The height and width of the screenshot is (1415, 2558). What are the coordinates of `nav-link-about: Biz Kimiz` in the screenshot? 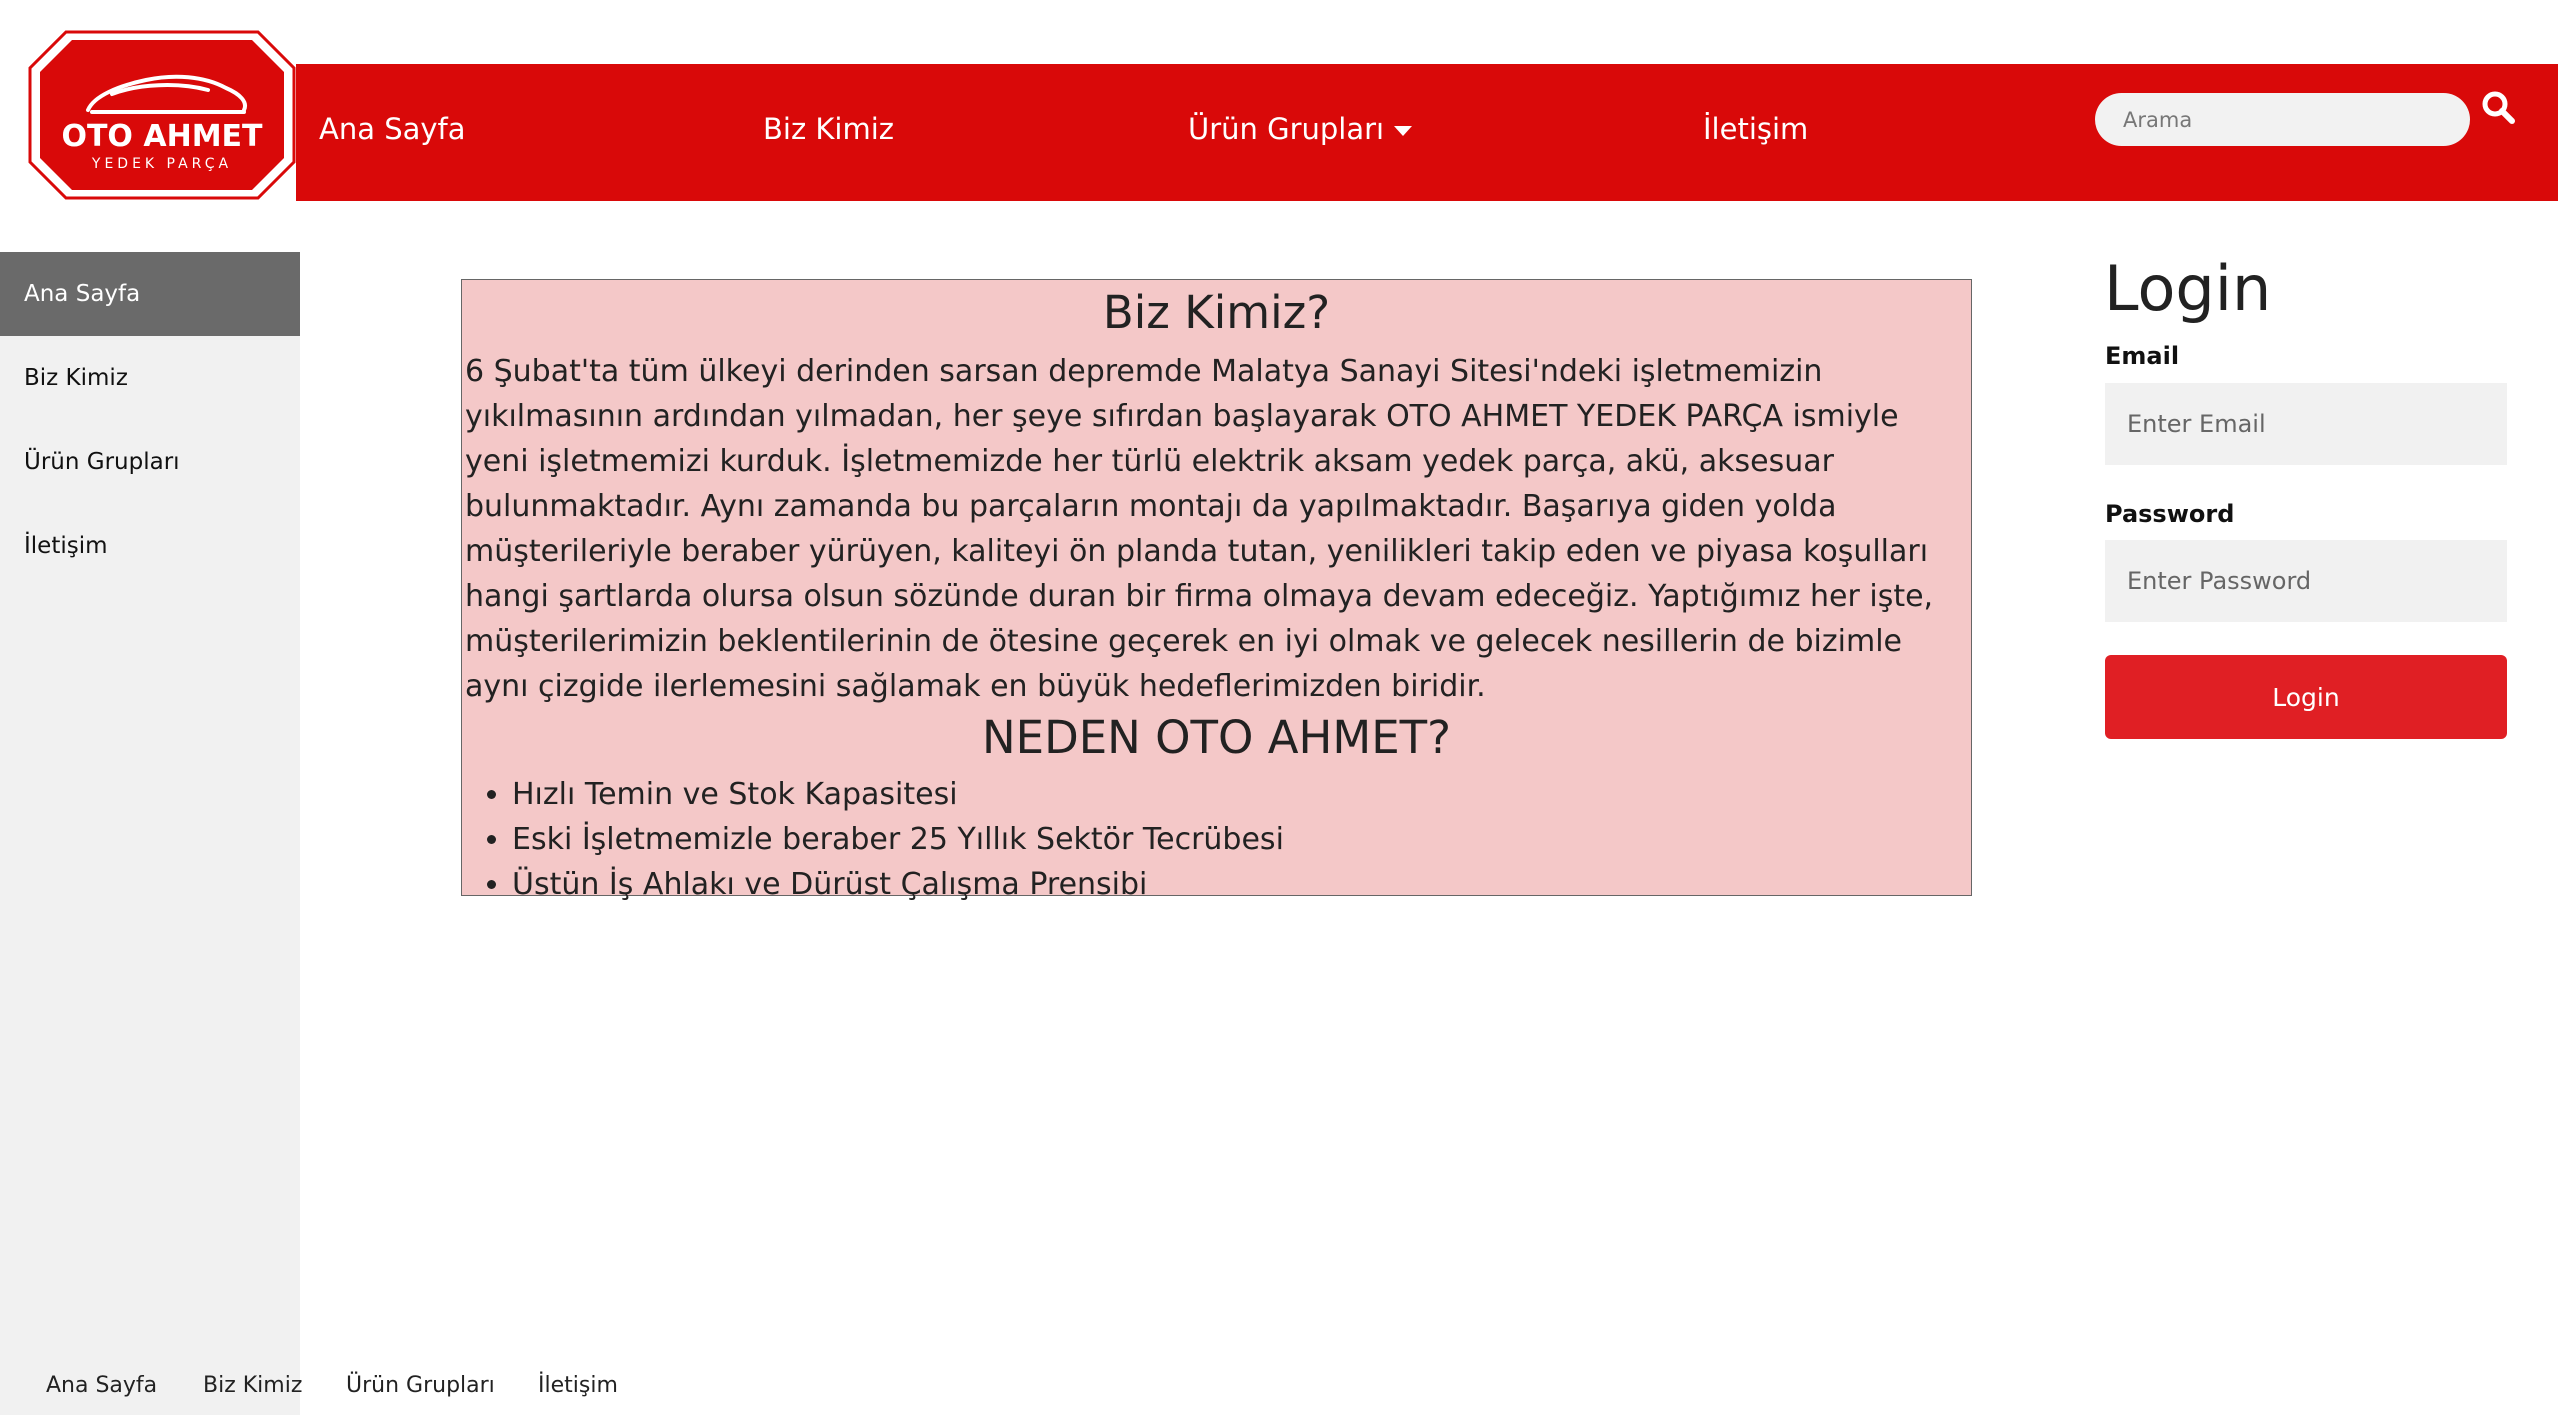 It's located at (828, 129).